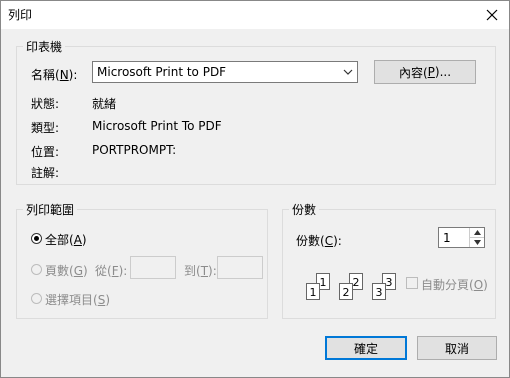  I want to click on close-button, so click(492, 15).